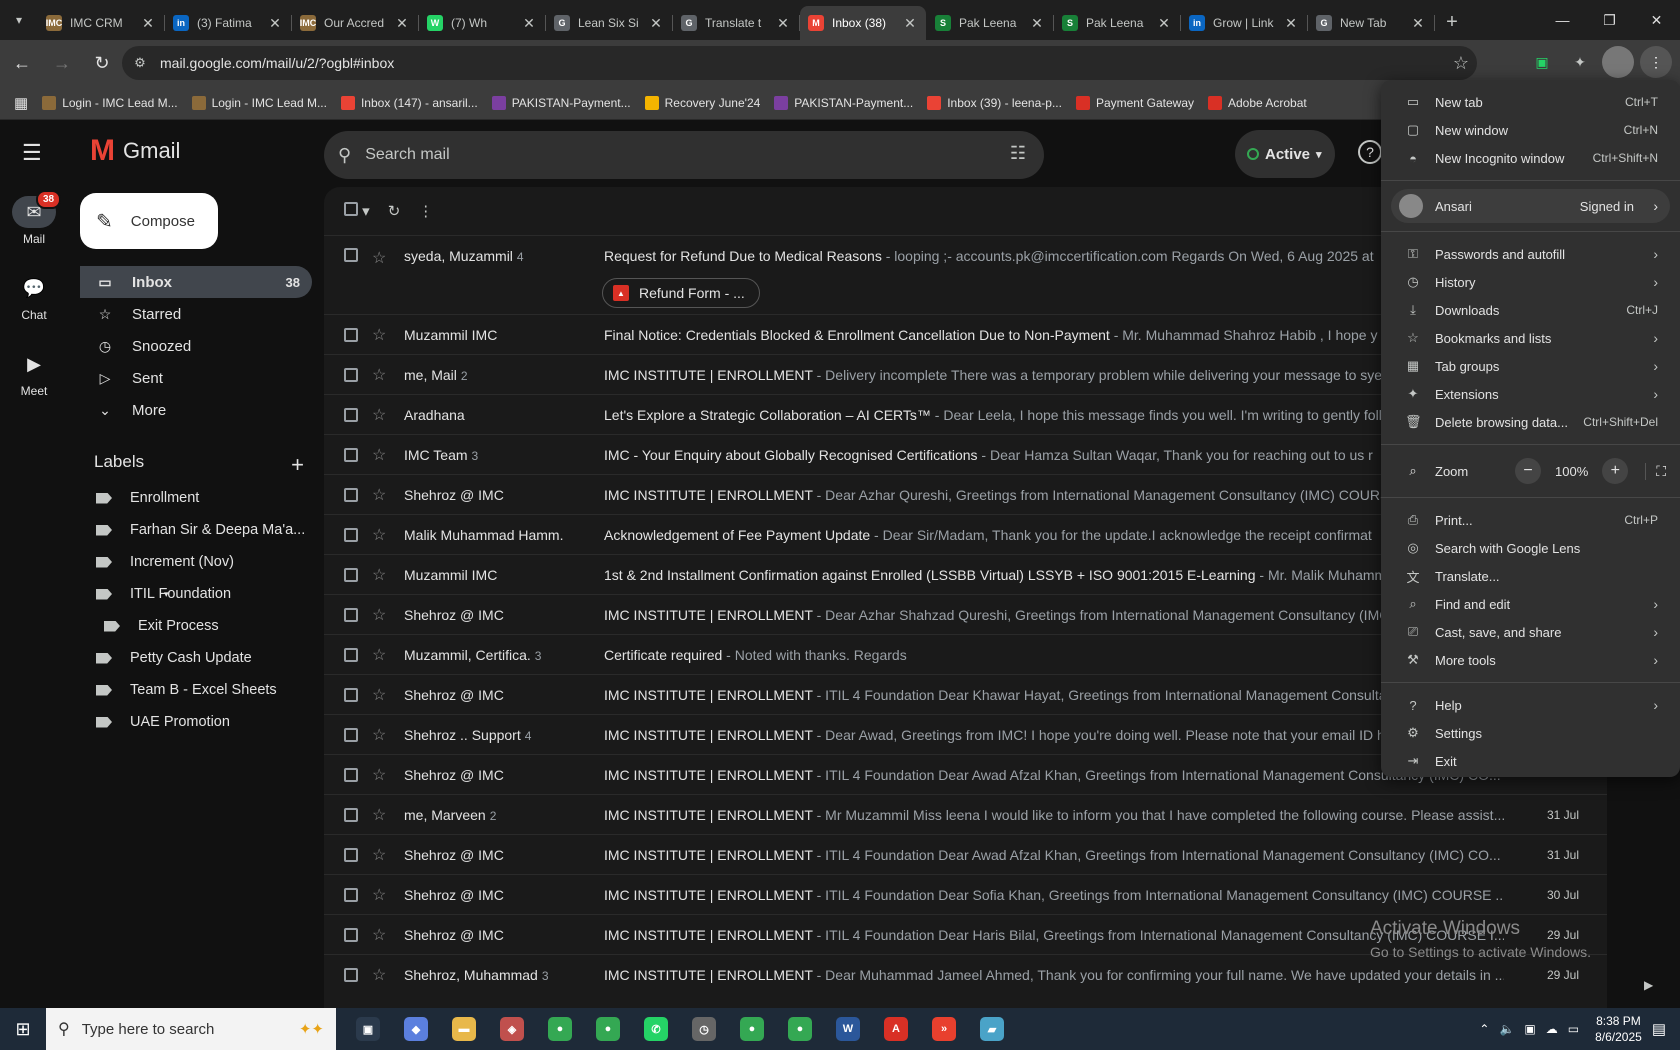  I want to click on rail-chat: 💬 Chat, so click(34, 297).